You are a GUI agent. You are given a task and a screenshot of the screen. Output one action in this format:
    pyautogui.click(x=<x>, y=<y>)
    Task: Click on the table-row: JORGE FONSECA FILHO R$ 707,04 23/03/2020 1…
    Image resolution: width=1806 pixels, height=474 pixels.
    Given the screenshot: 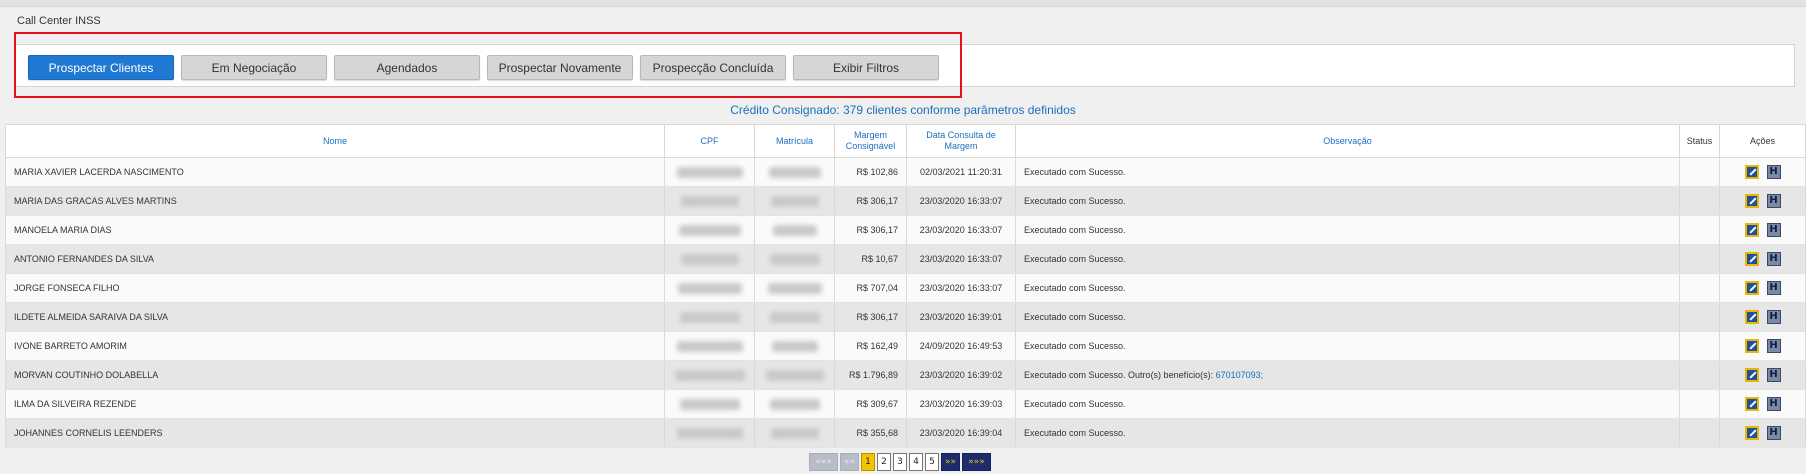 What is the action you would take?
    pyautogui.click(x=905, y=288)
    